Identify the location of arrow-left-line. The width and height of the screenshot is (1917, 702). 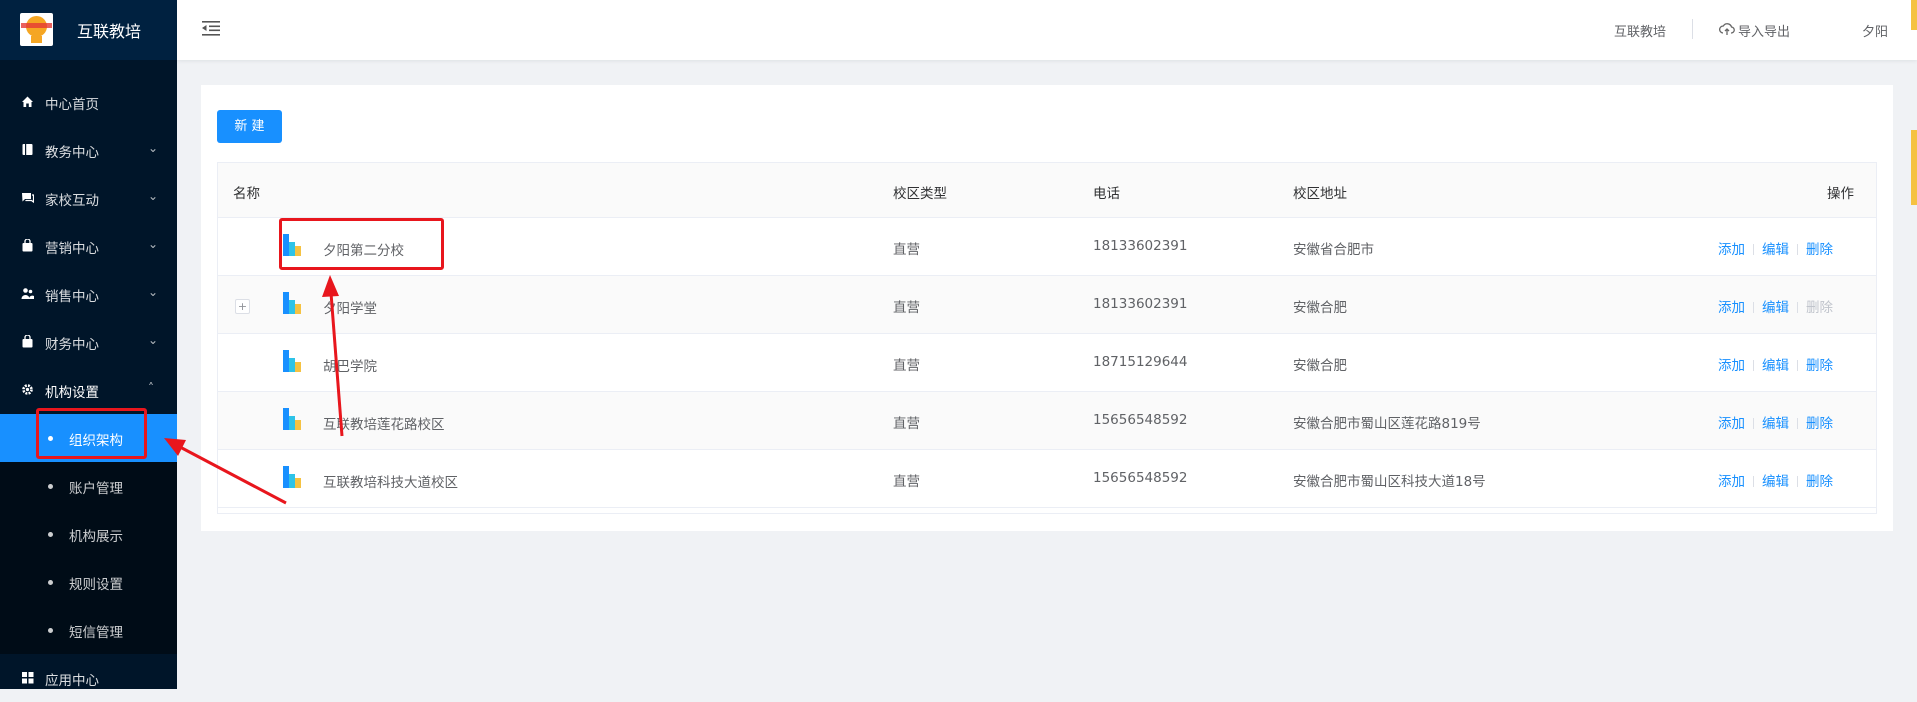
(233, 475).